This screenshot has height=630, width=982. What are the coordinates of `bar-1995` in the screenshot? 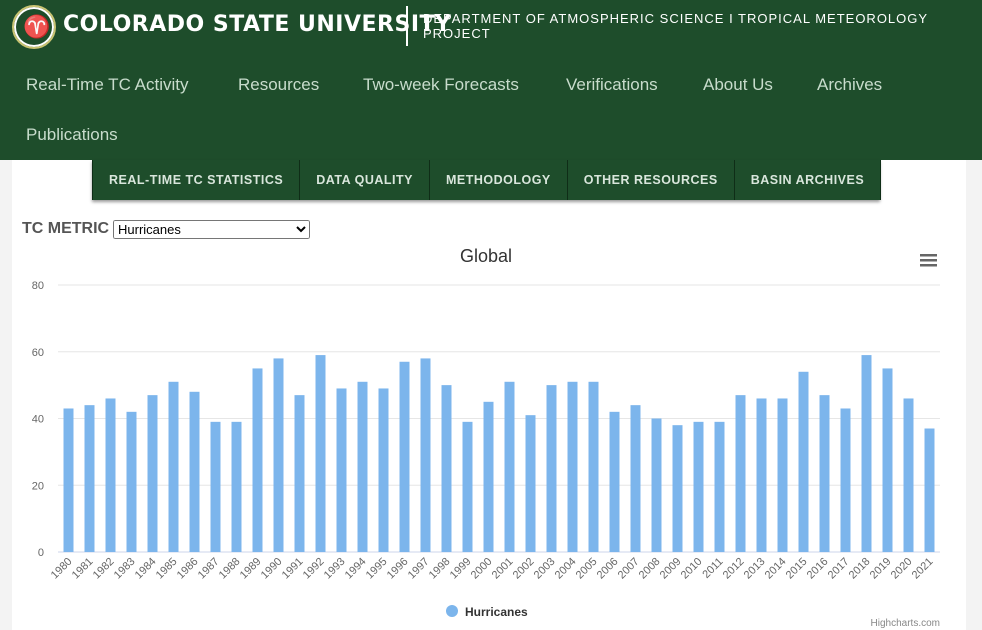 It's located at (383, 470).